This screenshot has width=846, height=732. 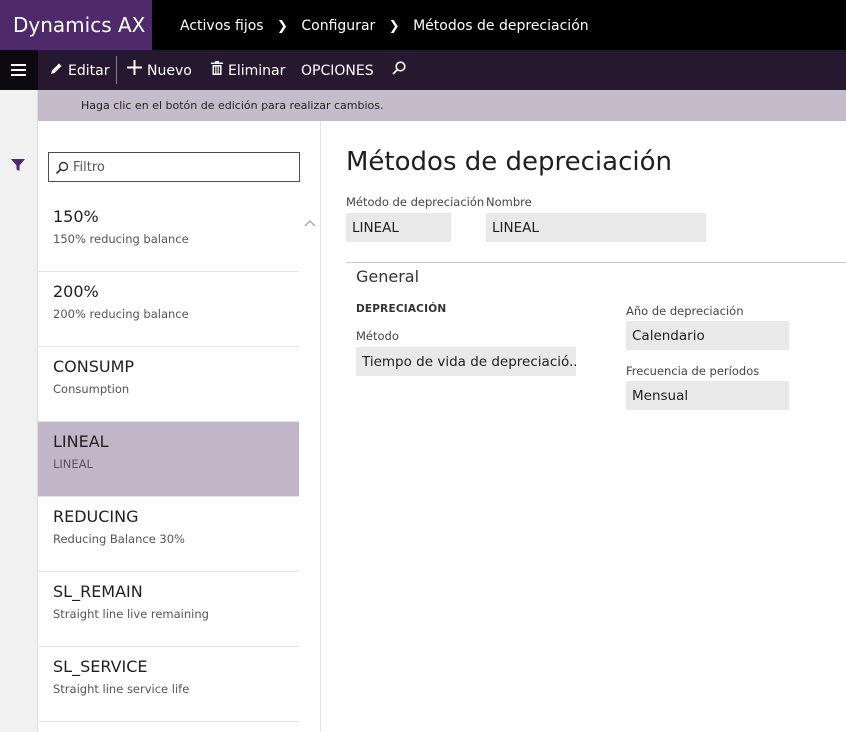 I want to click on filter-input, so click(x=183, y=167).